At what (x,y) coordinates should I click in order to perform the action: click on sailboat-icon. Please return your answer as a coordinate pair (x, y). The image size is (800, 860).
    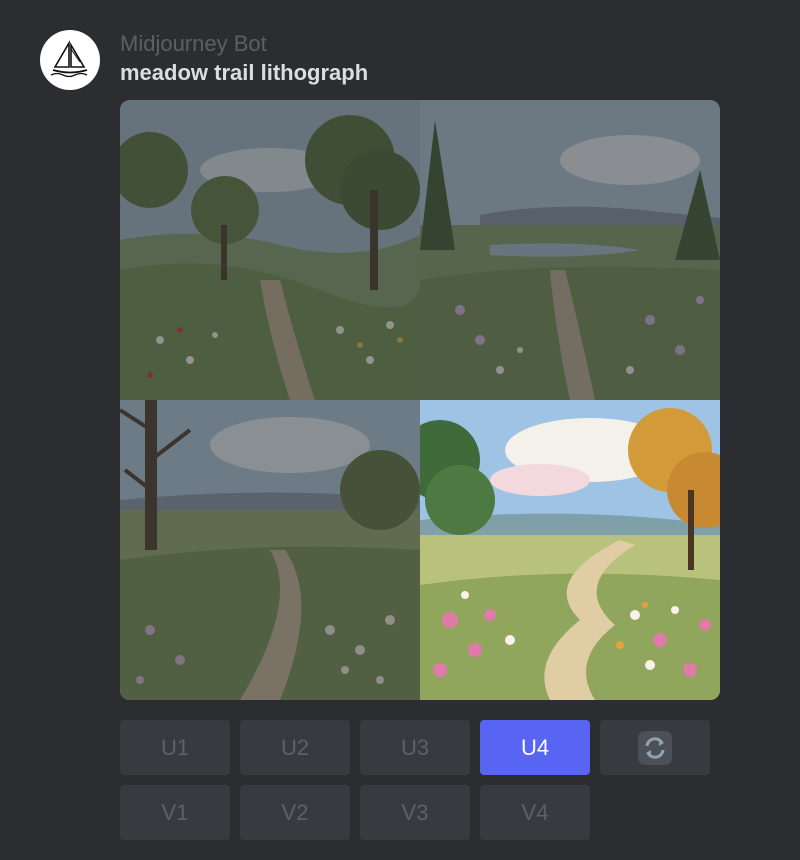
    Looking at the image, I should click on (69, 59).